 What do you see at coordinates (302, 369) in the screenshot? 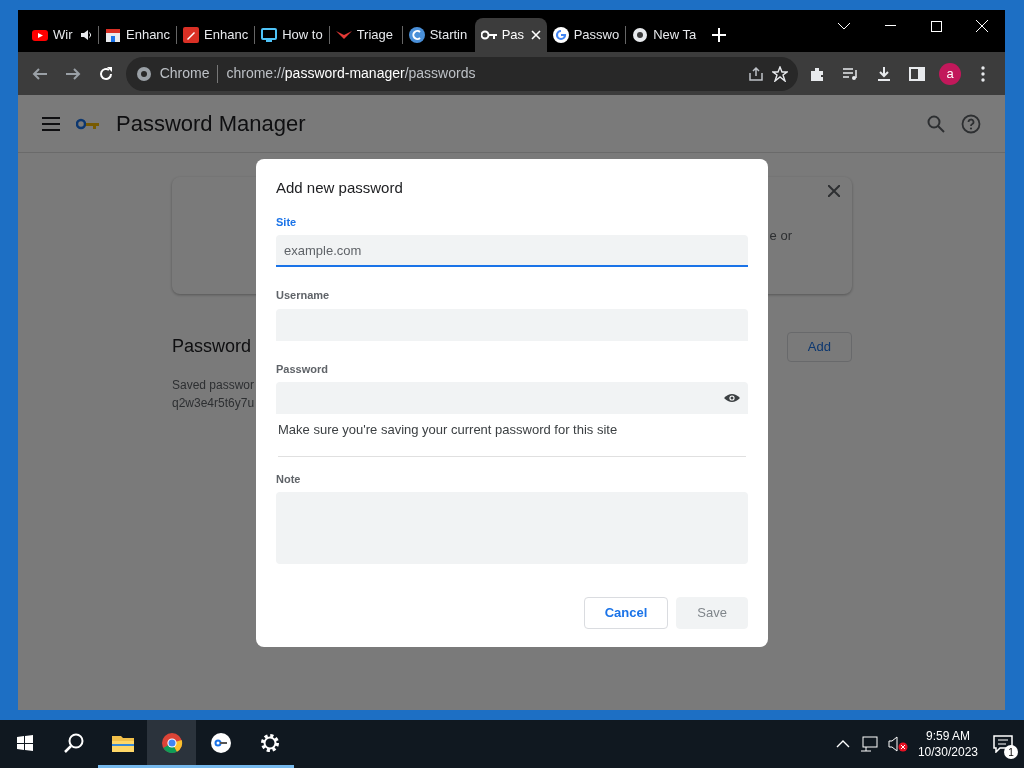
I see `field-label: Password` at bounding box center [302, 369].